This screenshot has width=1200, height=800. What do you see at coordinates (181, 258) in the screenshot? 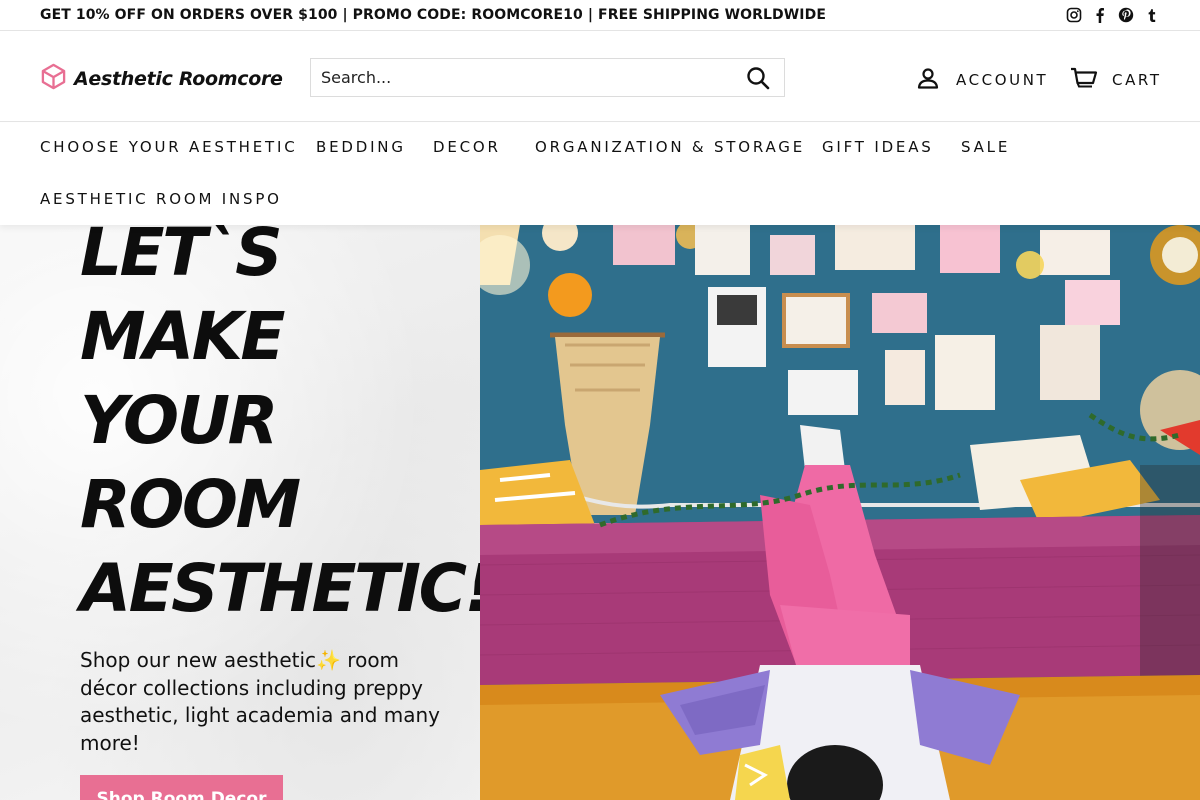
I see `headline-line: LET`S` at bounding box center [181, 258].